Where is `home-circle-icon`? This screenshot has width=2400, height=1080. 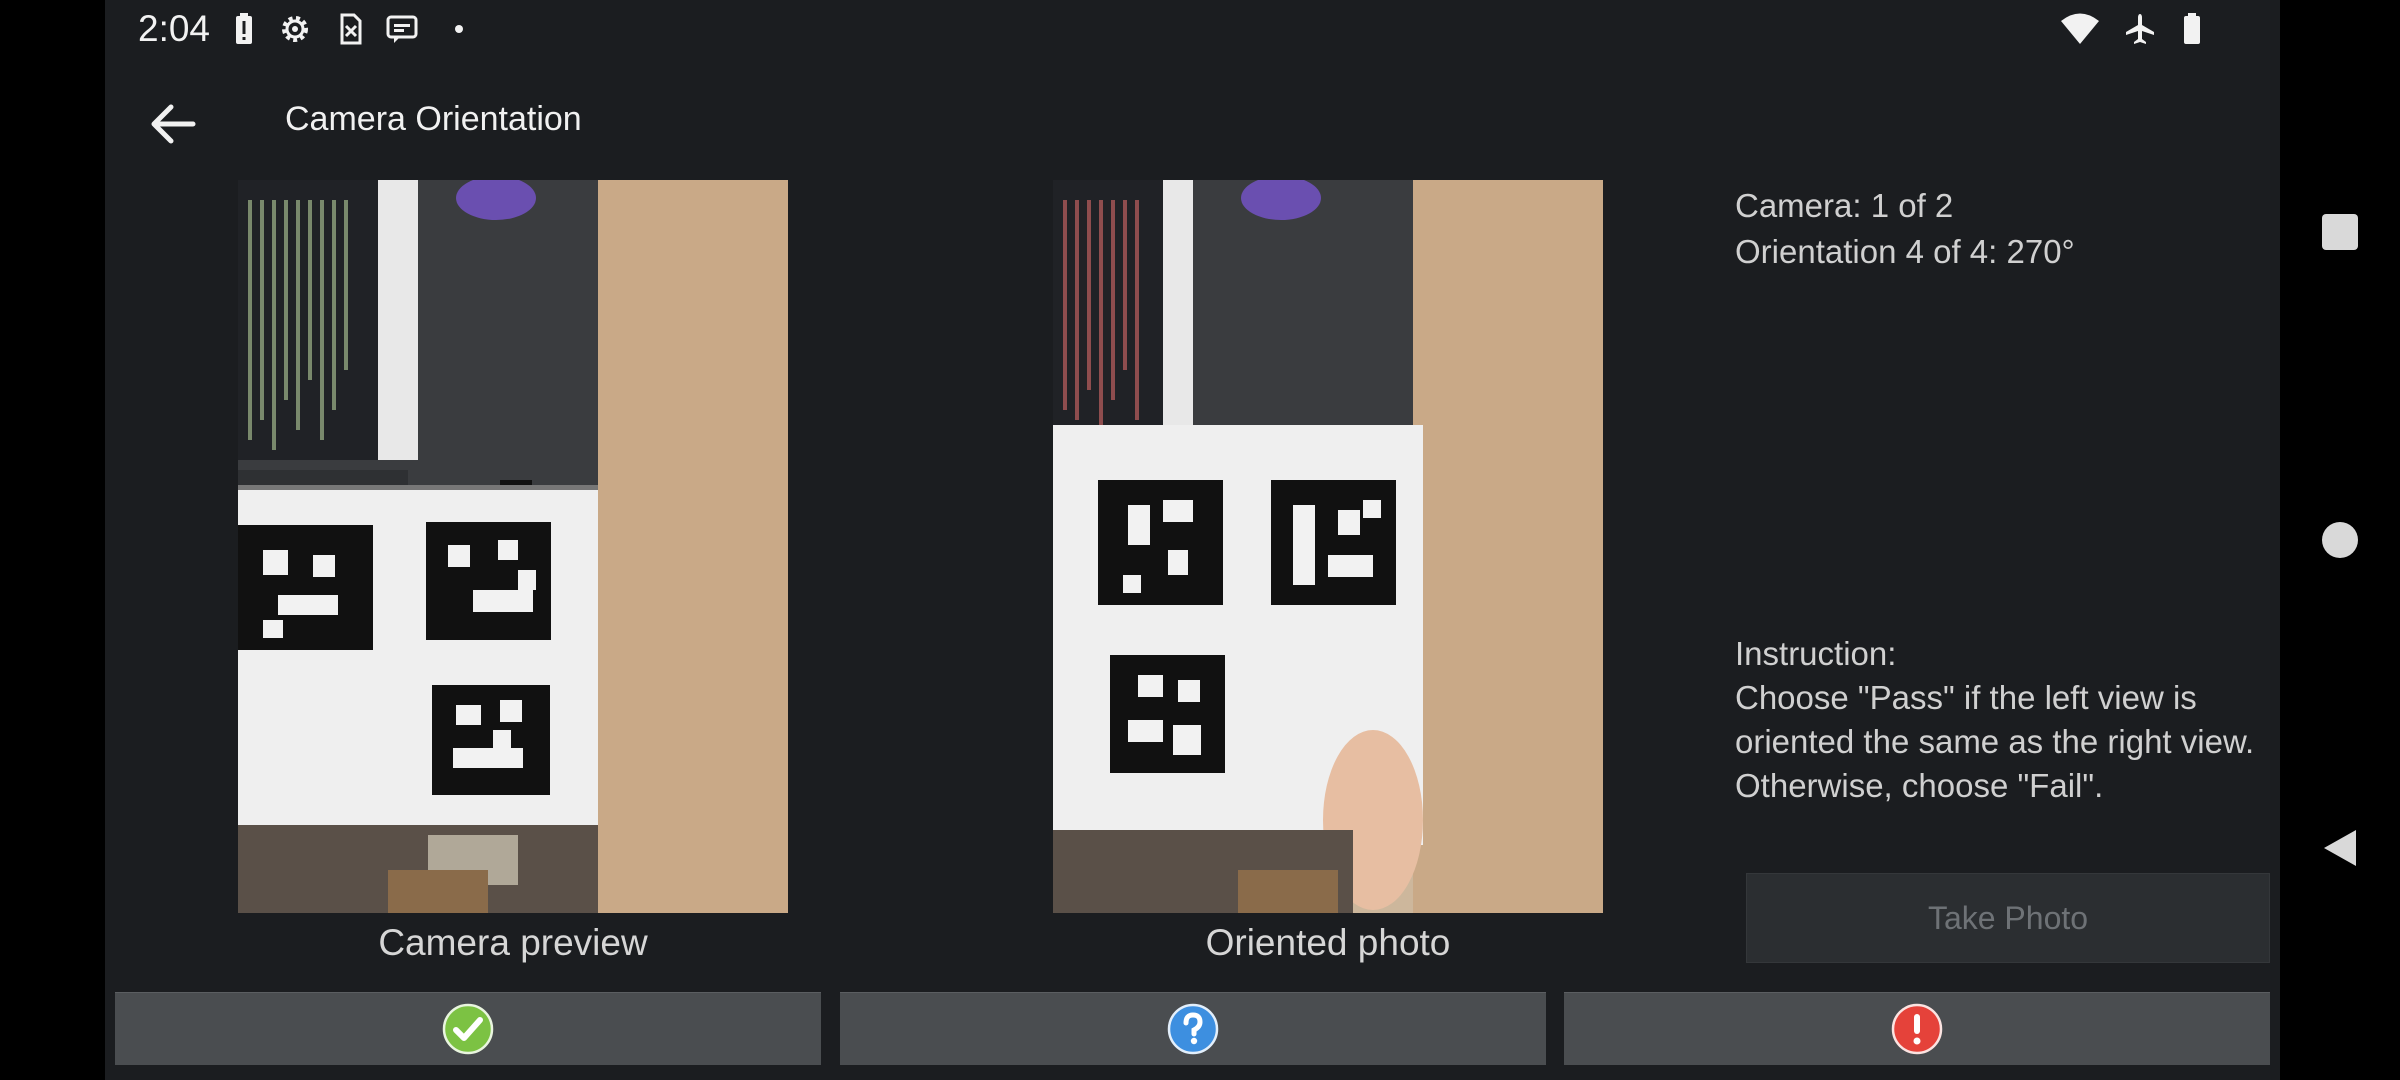
home-circle-icon is located at coordinates (2340, 540).